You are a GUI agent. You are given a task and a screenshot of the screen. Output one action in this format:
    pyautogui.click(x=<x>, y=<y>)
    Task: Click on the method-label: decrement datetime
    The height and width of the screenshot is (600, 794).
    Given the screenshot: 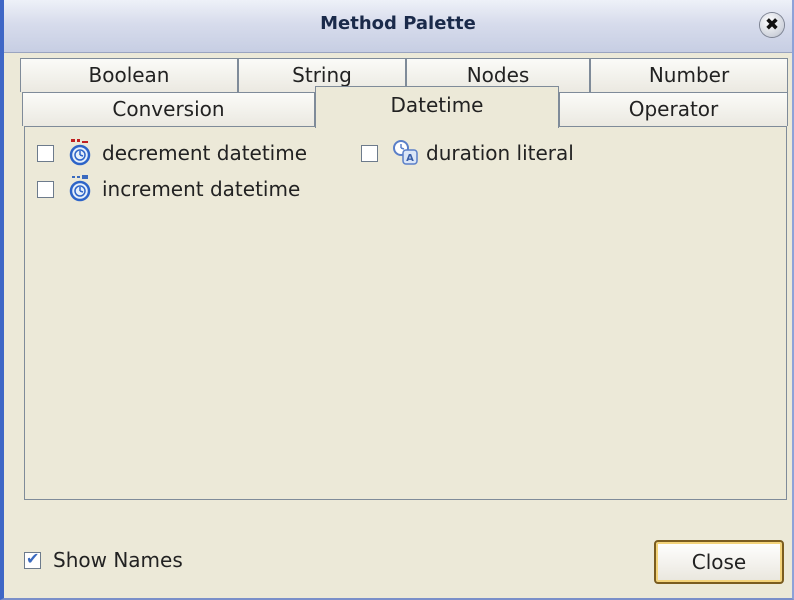 What is the action you would take?
    pyautogui.click(x=205, y=153)
    